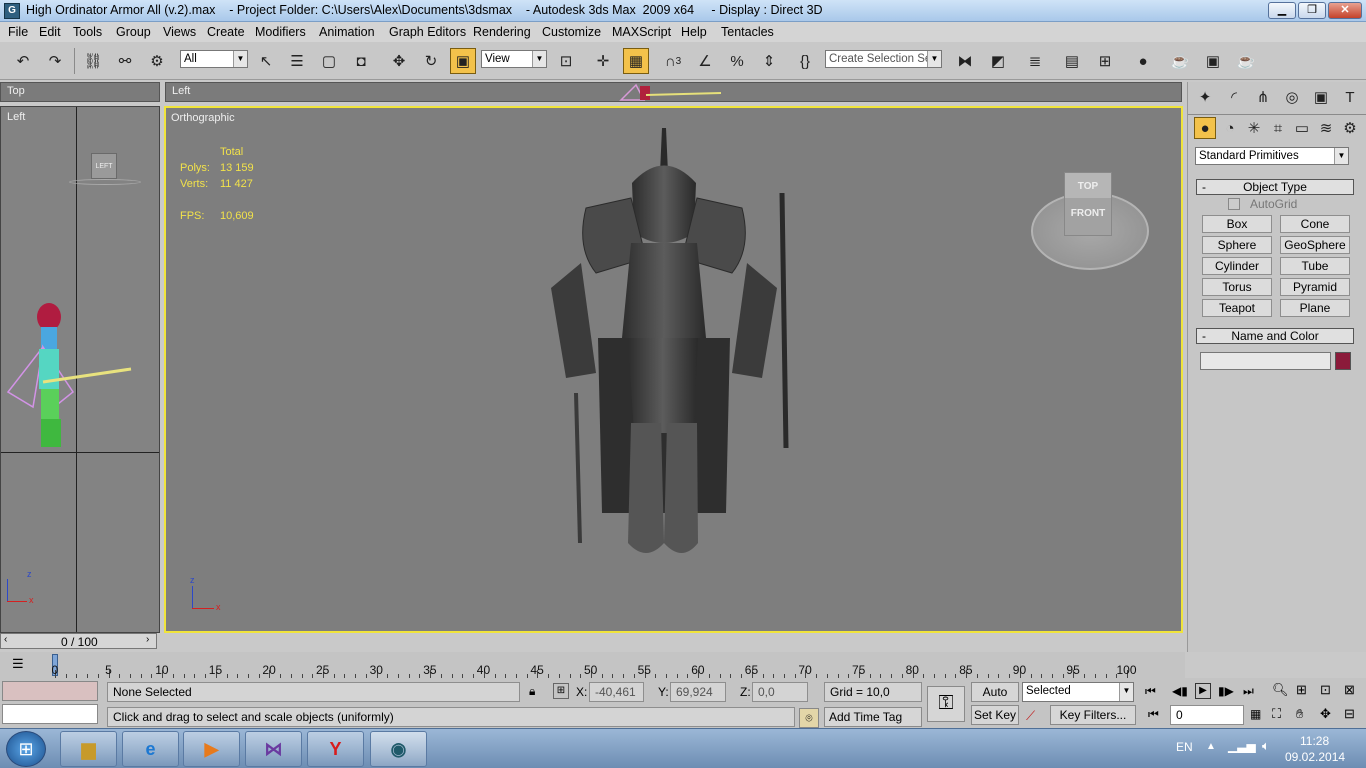 This screenshot has width=1366, height=768. What do you see at coordinates (636, 61) in the screenshot?
I see `keyboard-shortcut-override-icon: ▦` at bounding box center [636, 61].